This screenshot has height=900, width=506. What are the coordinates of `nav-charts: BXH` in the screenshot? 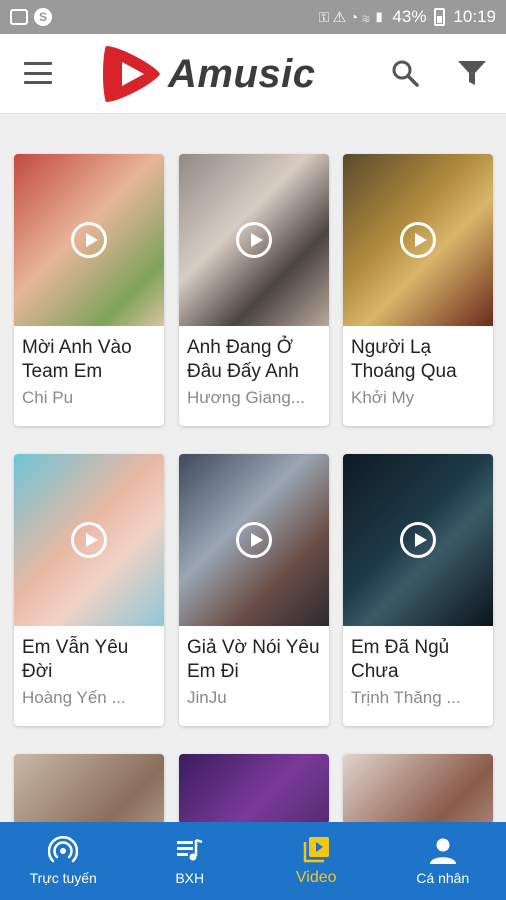 It's located at (190, 861).